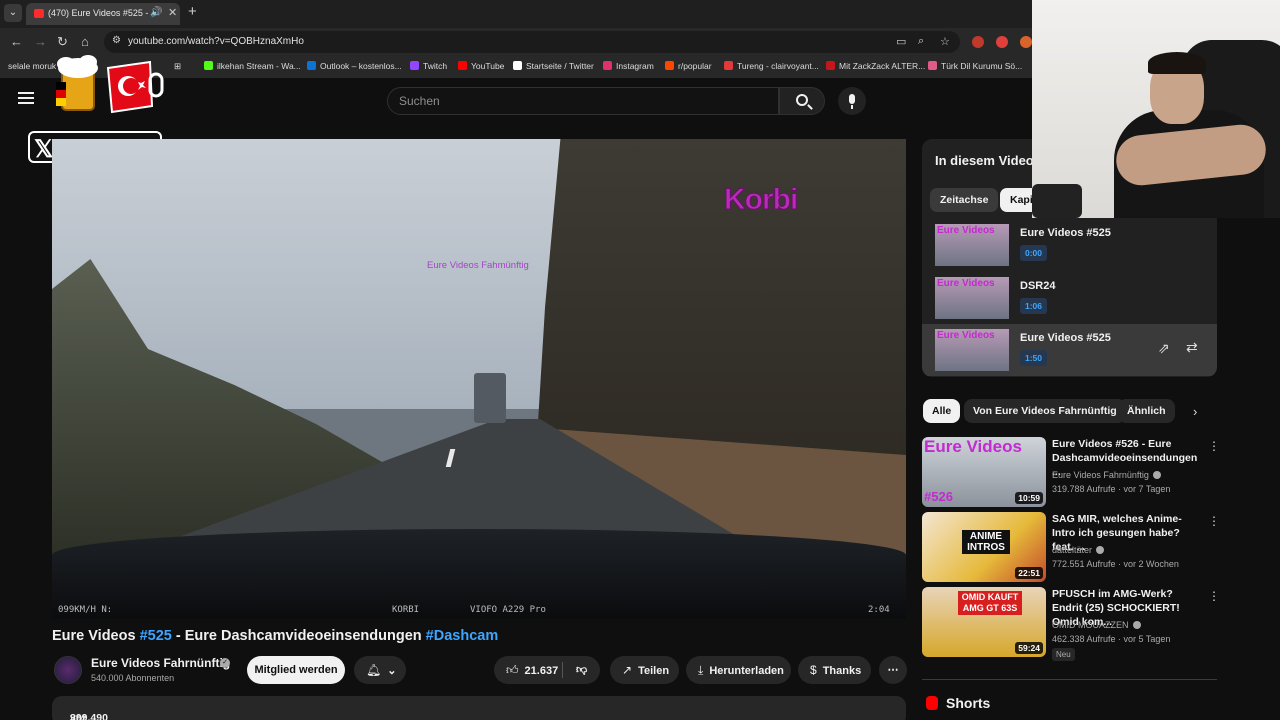 The height and width of the screenshot is (720, 1280). Describe the element at coordinates (216, 41) in the screenshot. I see `url-text: youtube.com/watch?v=QOBHznaXmHo` at that location.